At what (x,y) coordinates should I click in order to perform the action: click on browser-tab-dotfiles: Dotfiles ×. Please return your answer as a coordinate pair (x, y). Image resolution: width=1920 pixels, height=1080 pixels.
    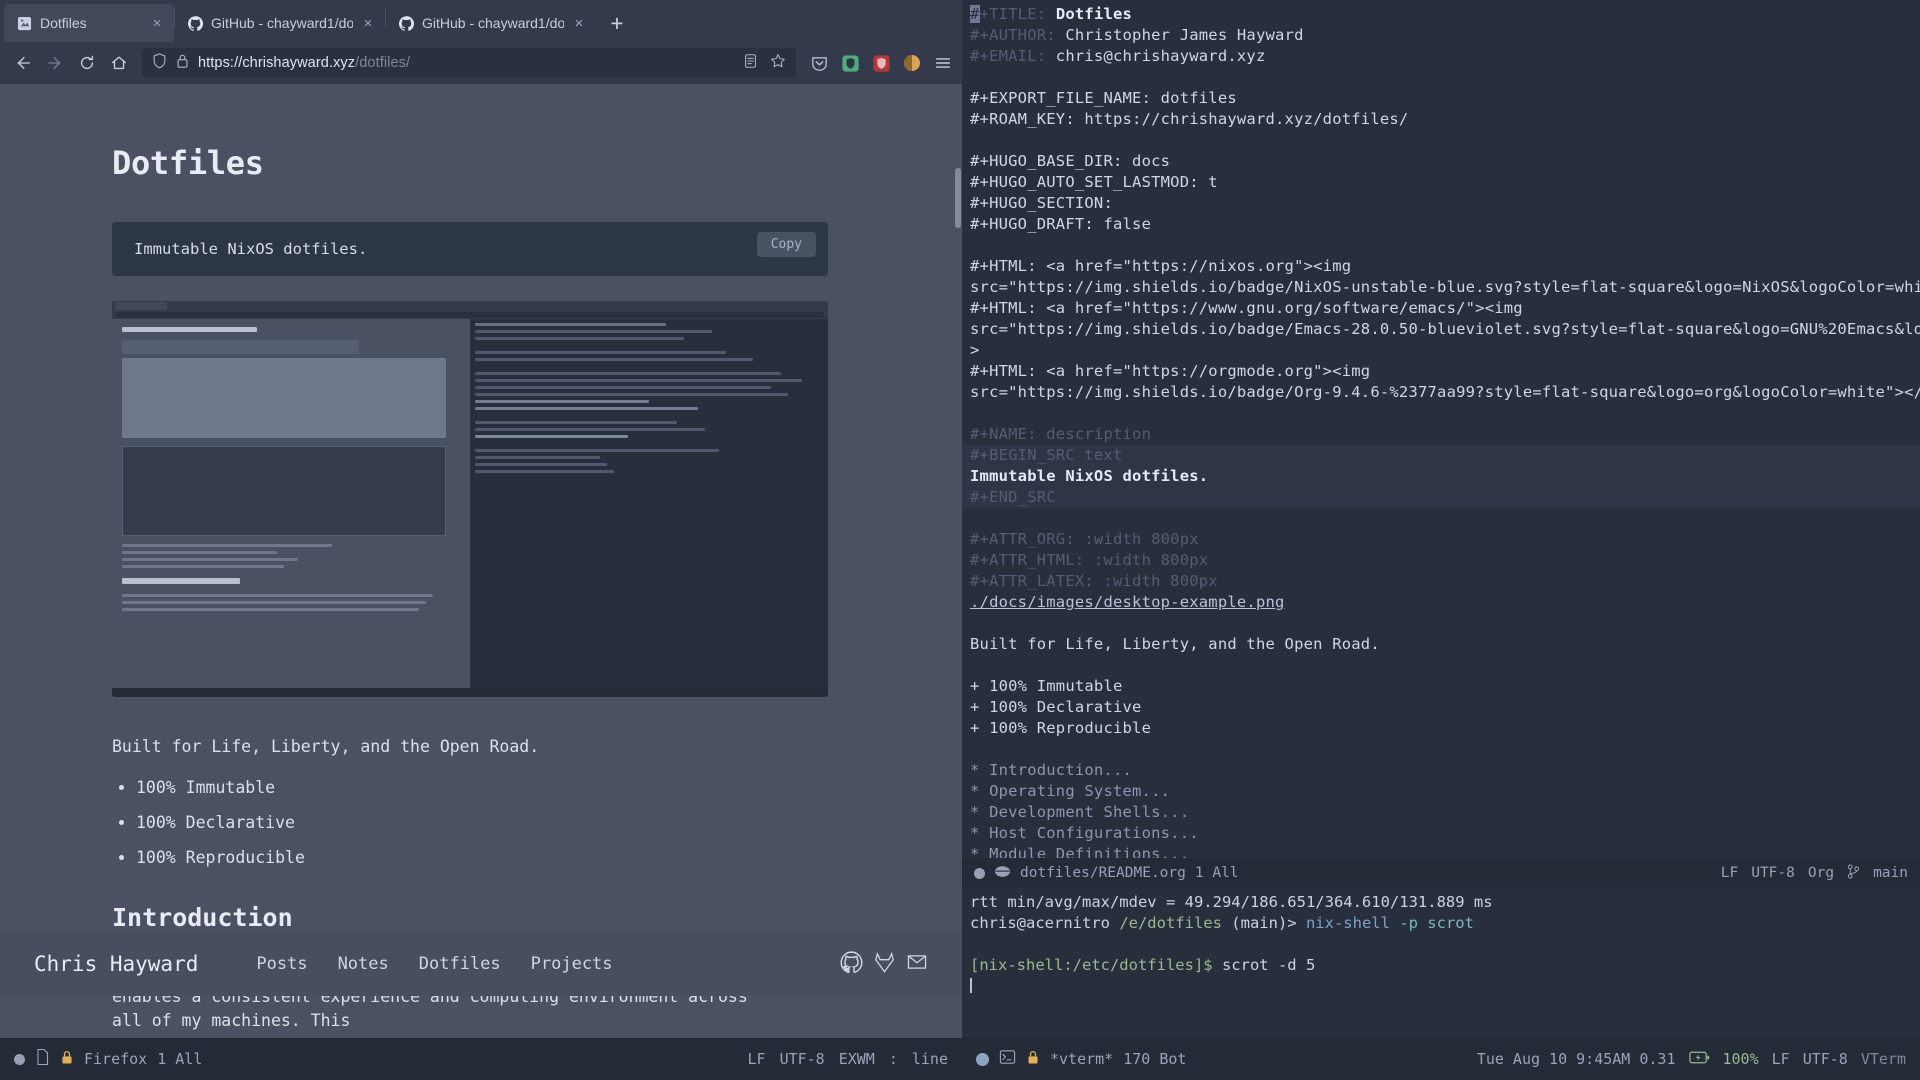
    Looking at the image, I should click on (89, 23).